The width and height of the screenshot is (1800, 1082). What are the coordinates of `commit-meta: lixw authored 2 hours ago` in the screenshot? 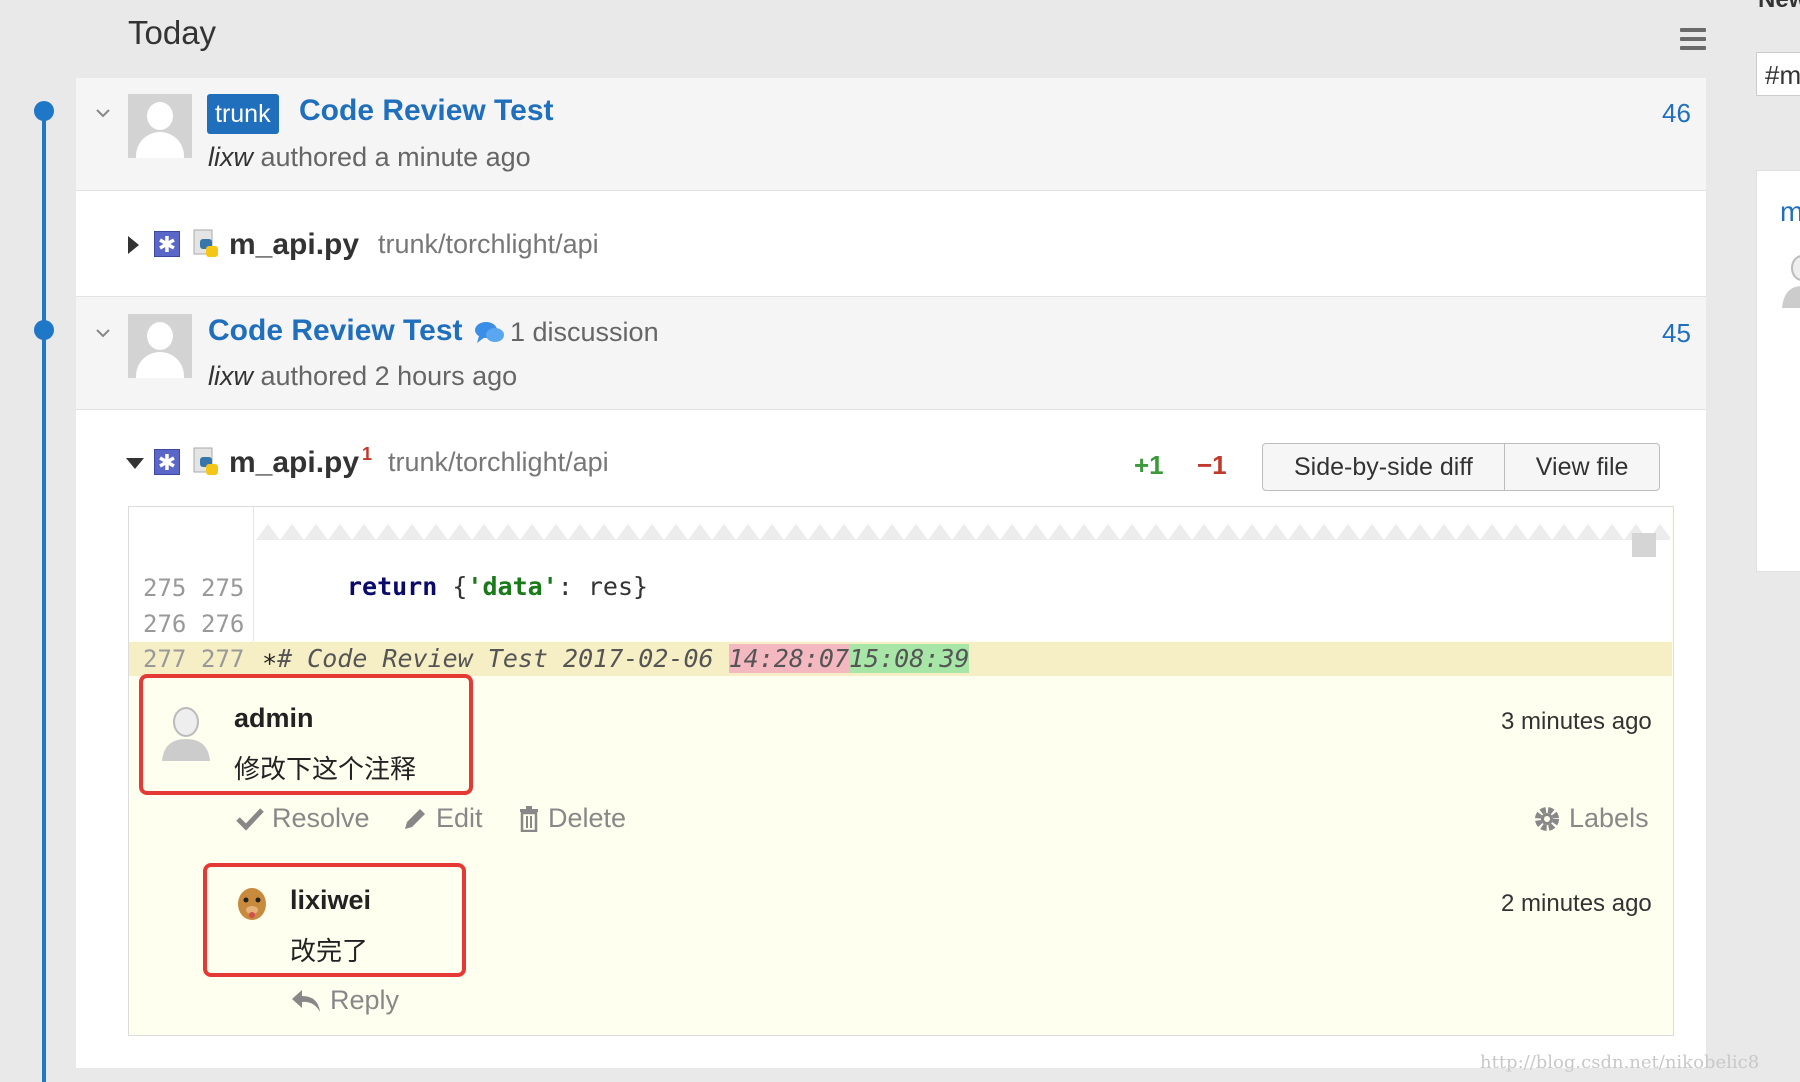 It's located at (362, 376).